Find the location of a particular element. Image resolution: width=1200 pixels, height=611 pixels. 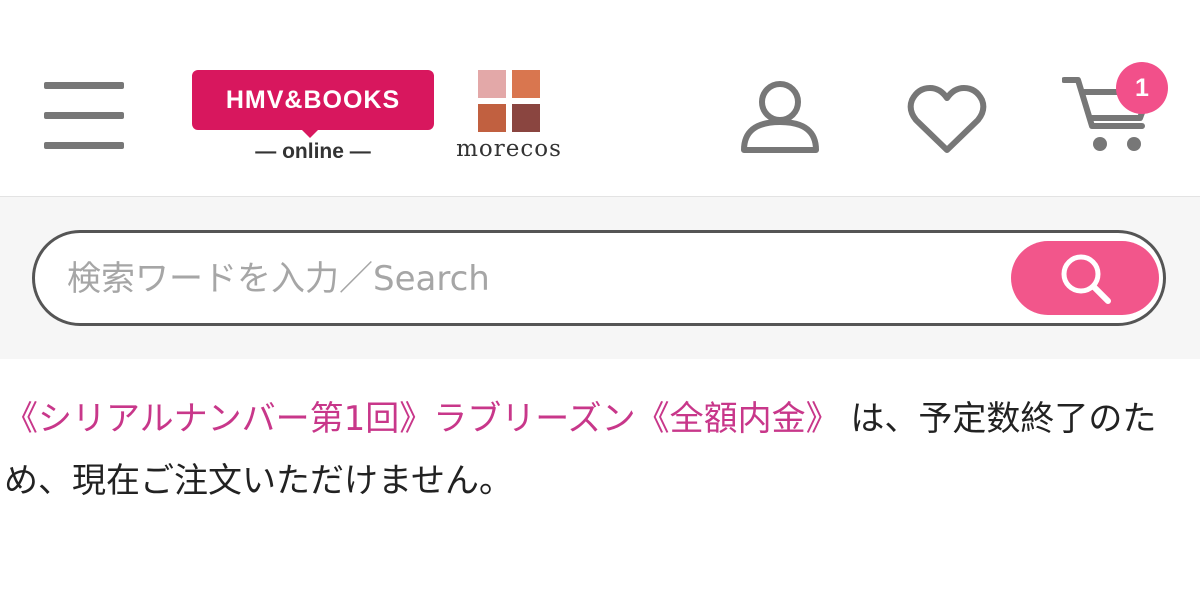

search-box is located at coordinates (599, 278).